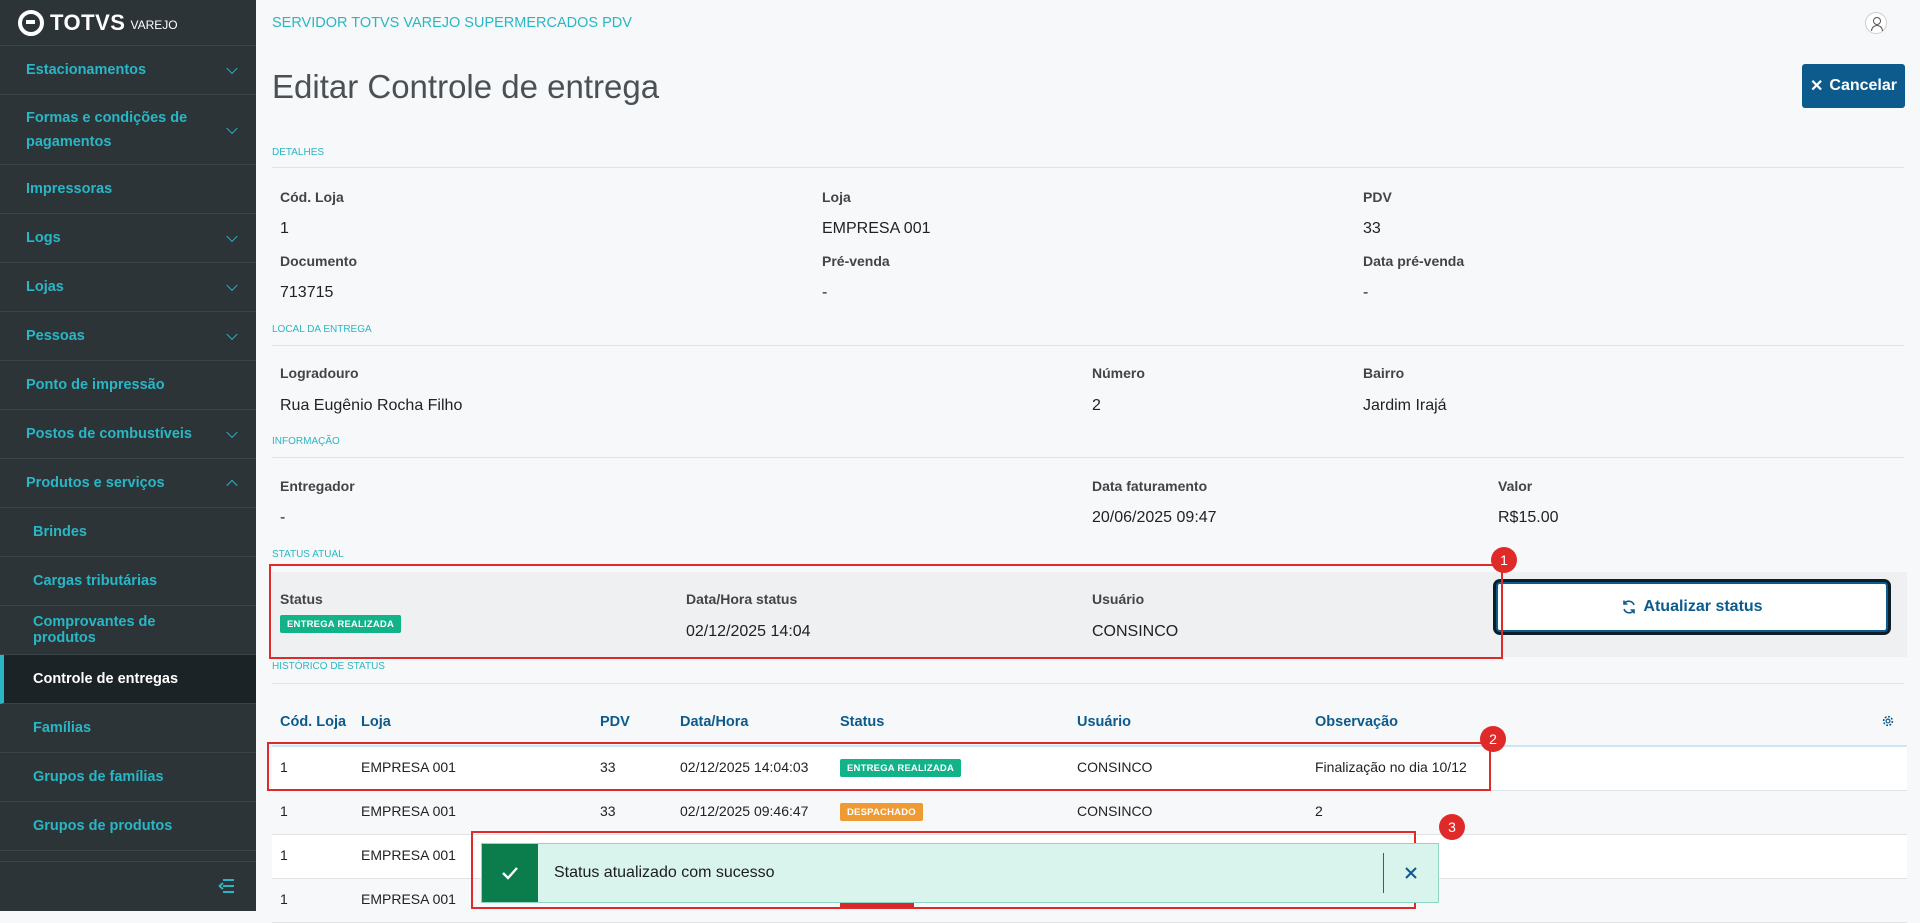 The image size is (1920, 923). I want to click on sidebar-item: Cargas tributárias, so click(128, 581).